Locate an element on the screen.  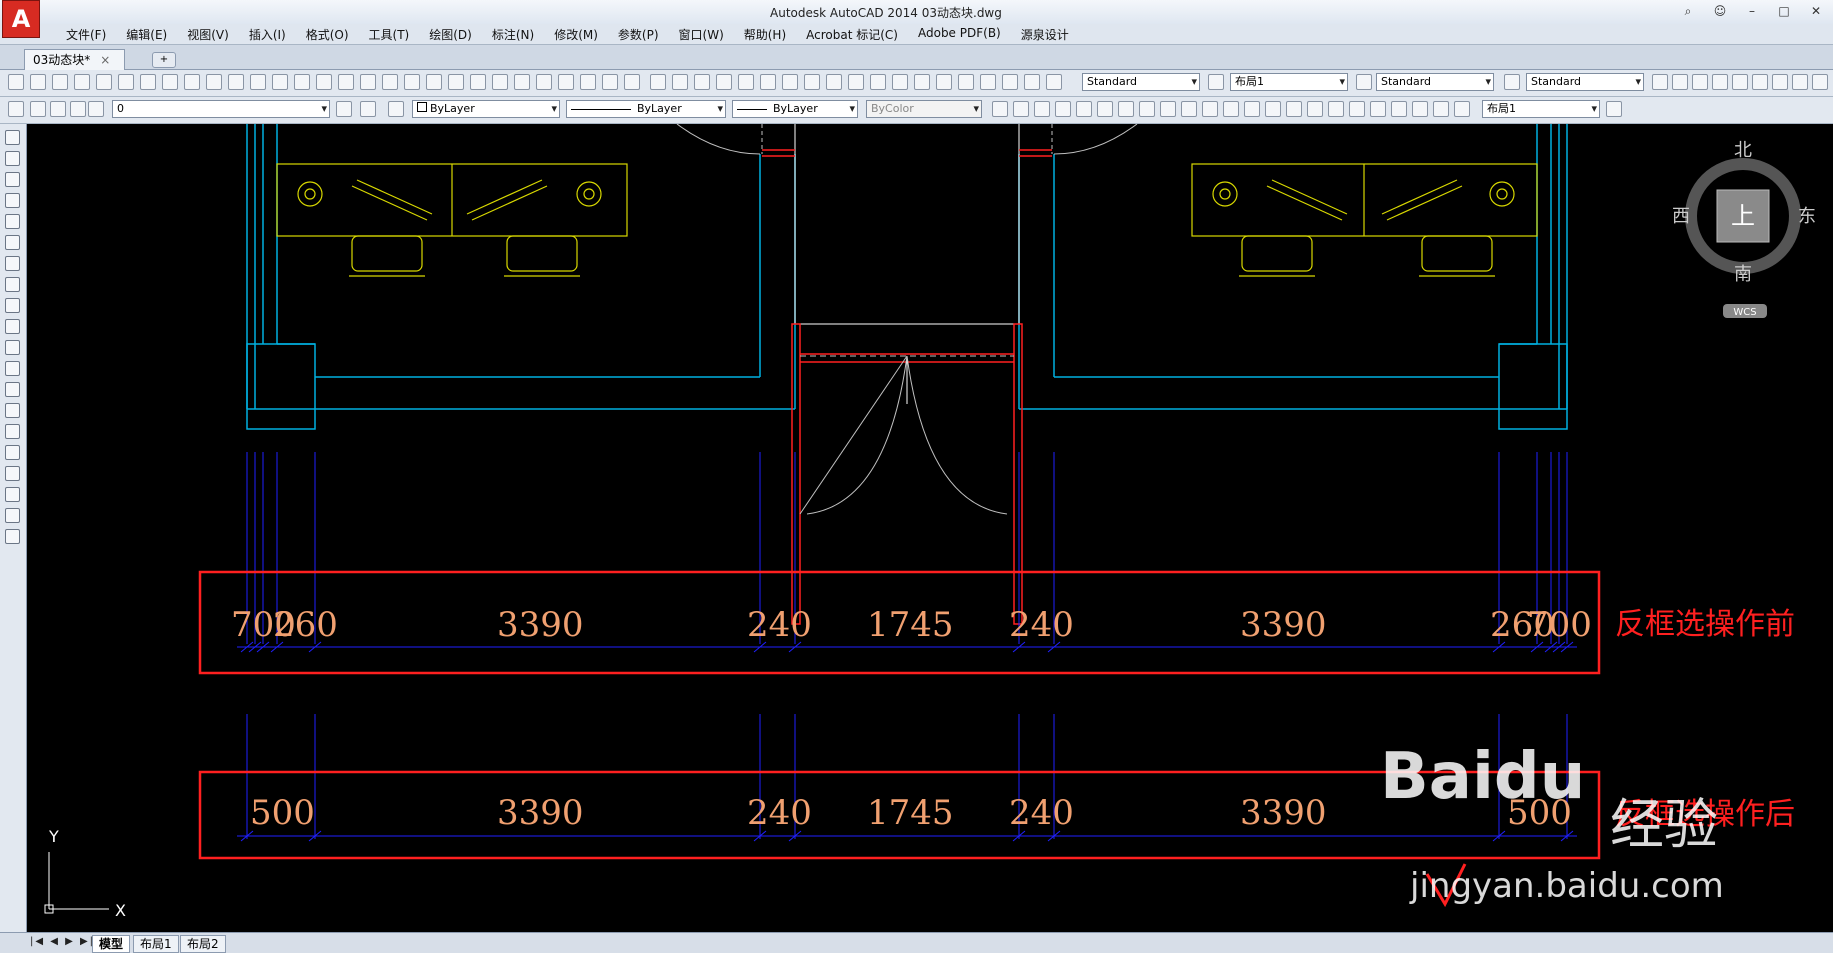
text-style-combo: Standard is located at coordinates (1141, 82).